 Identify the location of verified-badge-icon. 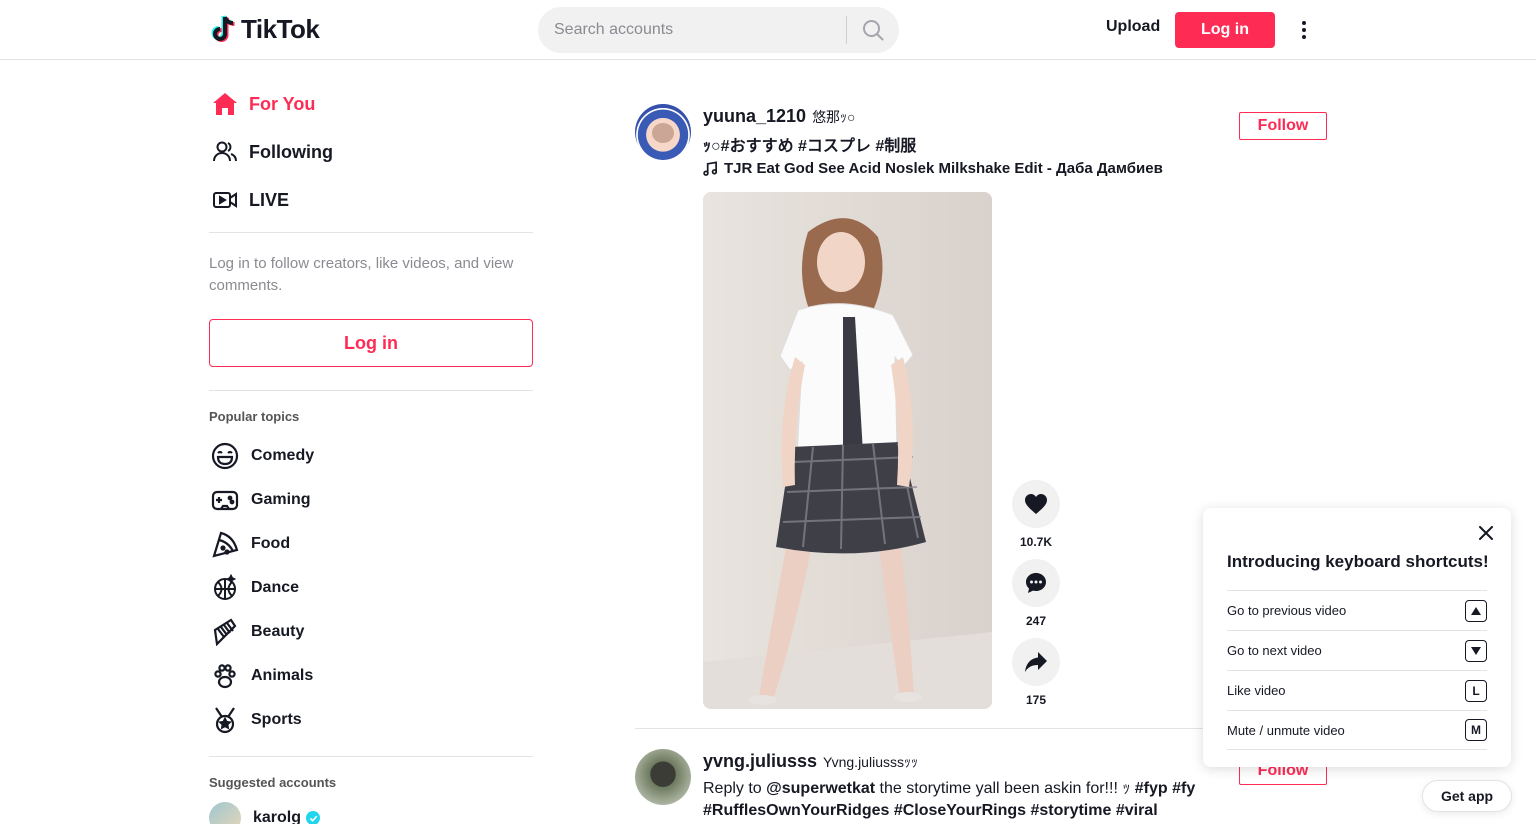
(313, 817).